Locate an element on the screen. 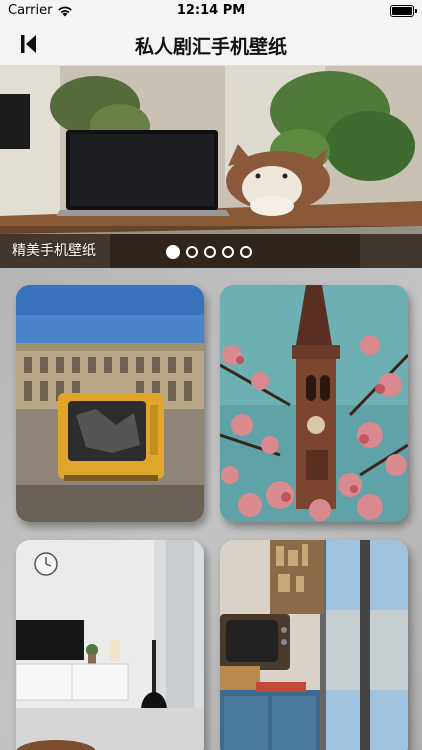 The width and height of the screenshot is (422, 750). carousel-page-indicator is located at coordinates (209, 252).